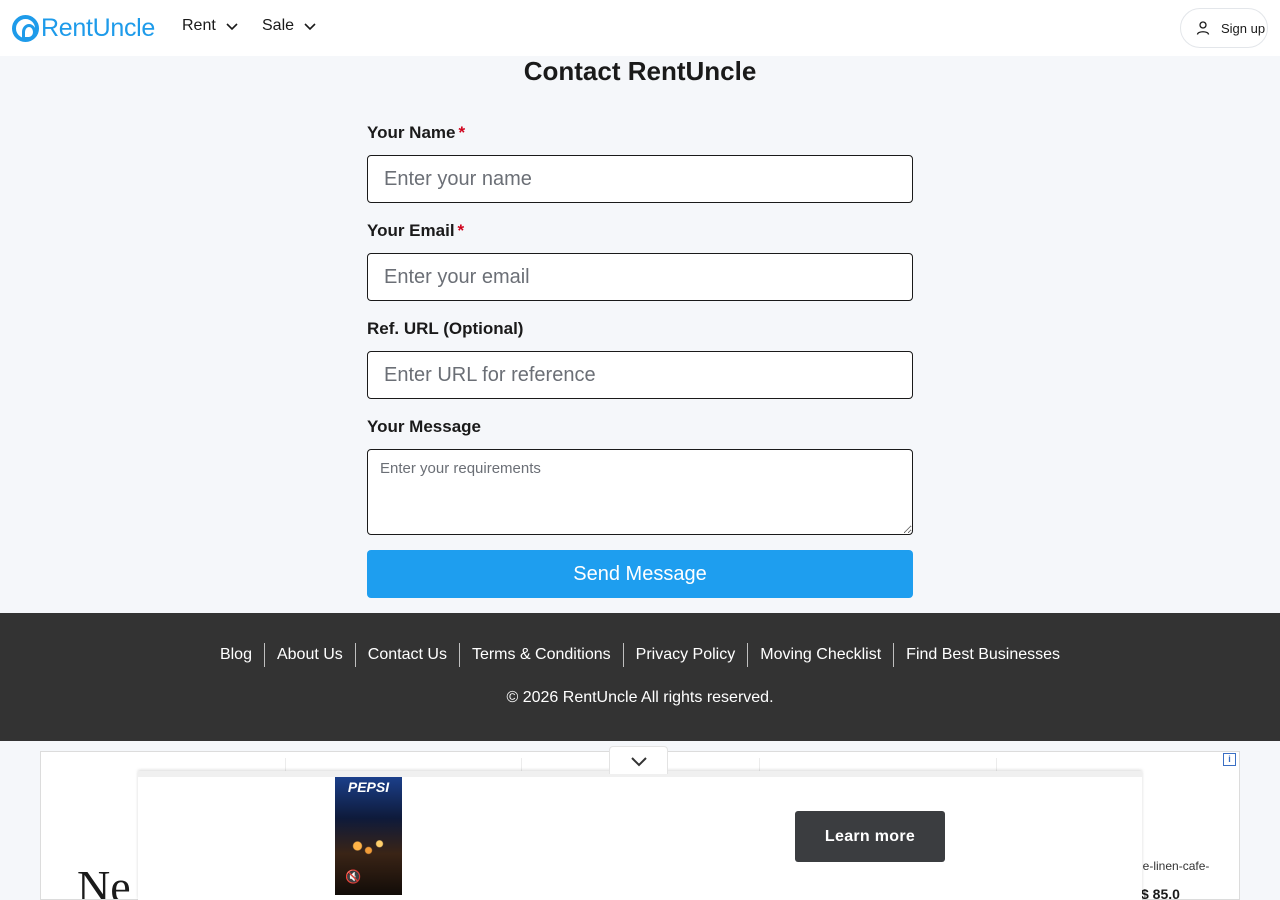  Describe the element at coordinates (424, 426) in the screenshot. I see `message-label: Your Message` at that location.